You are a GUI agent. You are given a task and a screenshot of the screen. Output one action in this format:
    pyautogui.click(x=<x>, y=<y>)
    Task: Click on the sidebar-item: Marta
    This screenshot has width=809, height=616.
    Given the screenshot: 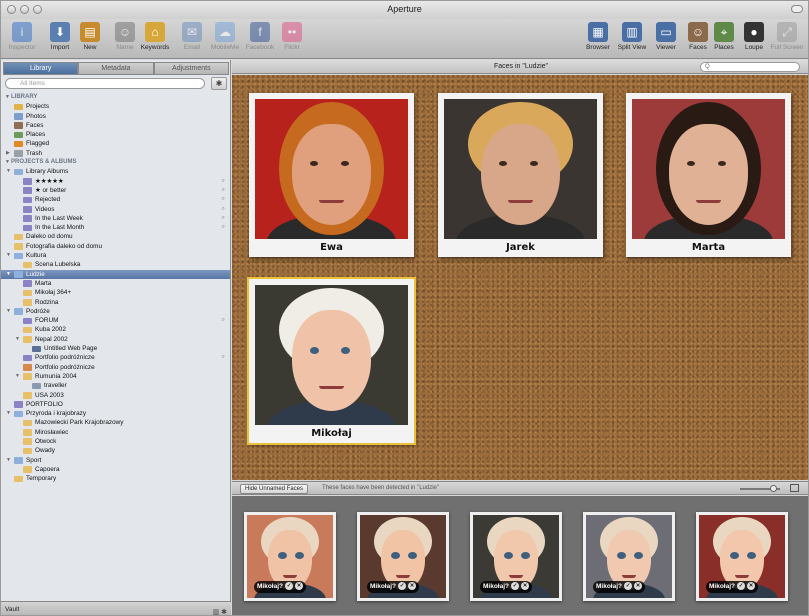 What is the action you would take?
    pyautogui.click(x=115, y=283)
    